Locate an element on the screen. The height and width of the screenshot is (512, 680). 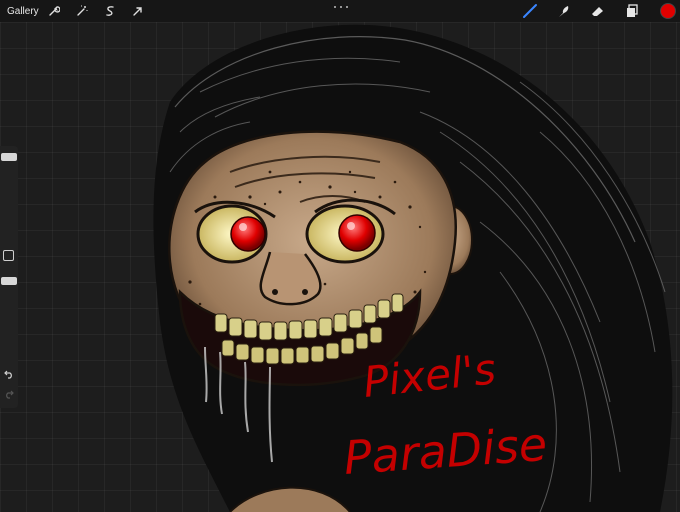
magic-wand-icon is located at coordinates (82, 11).